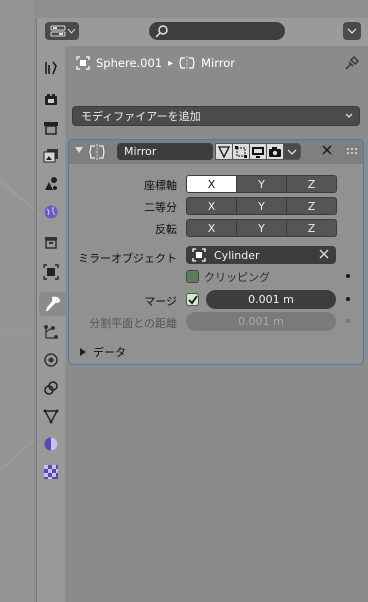  I want to click on tab-tool, so click(51, 68).